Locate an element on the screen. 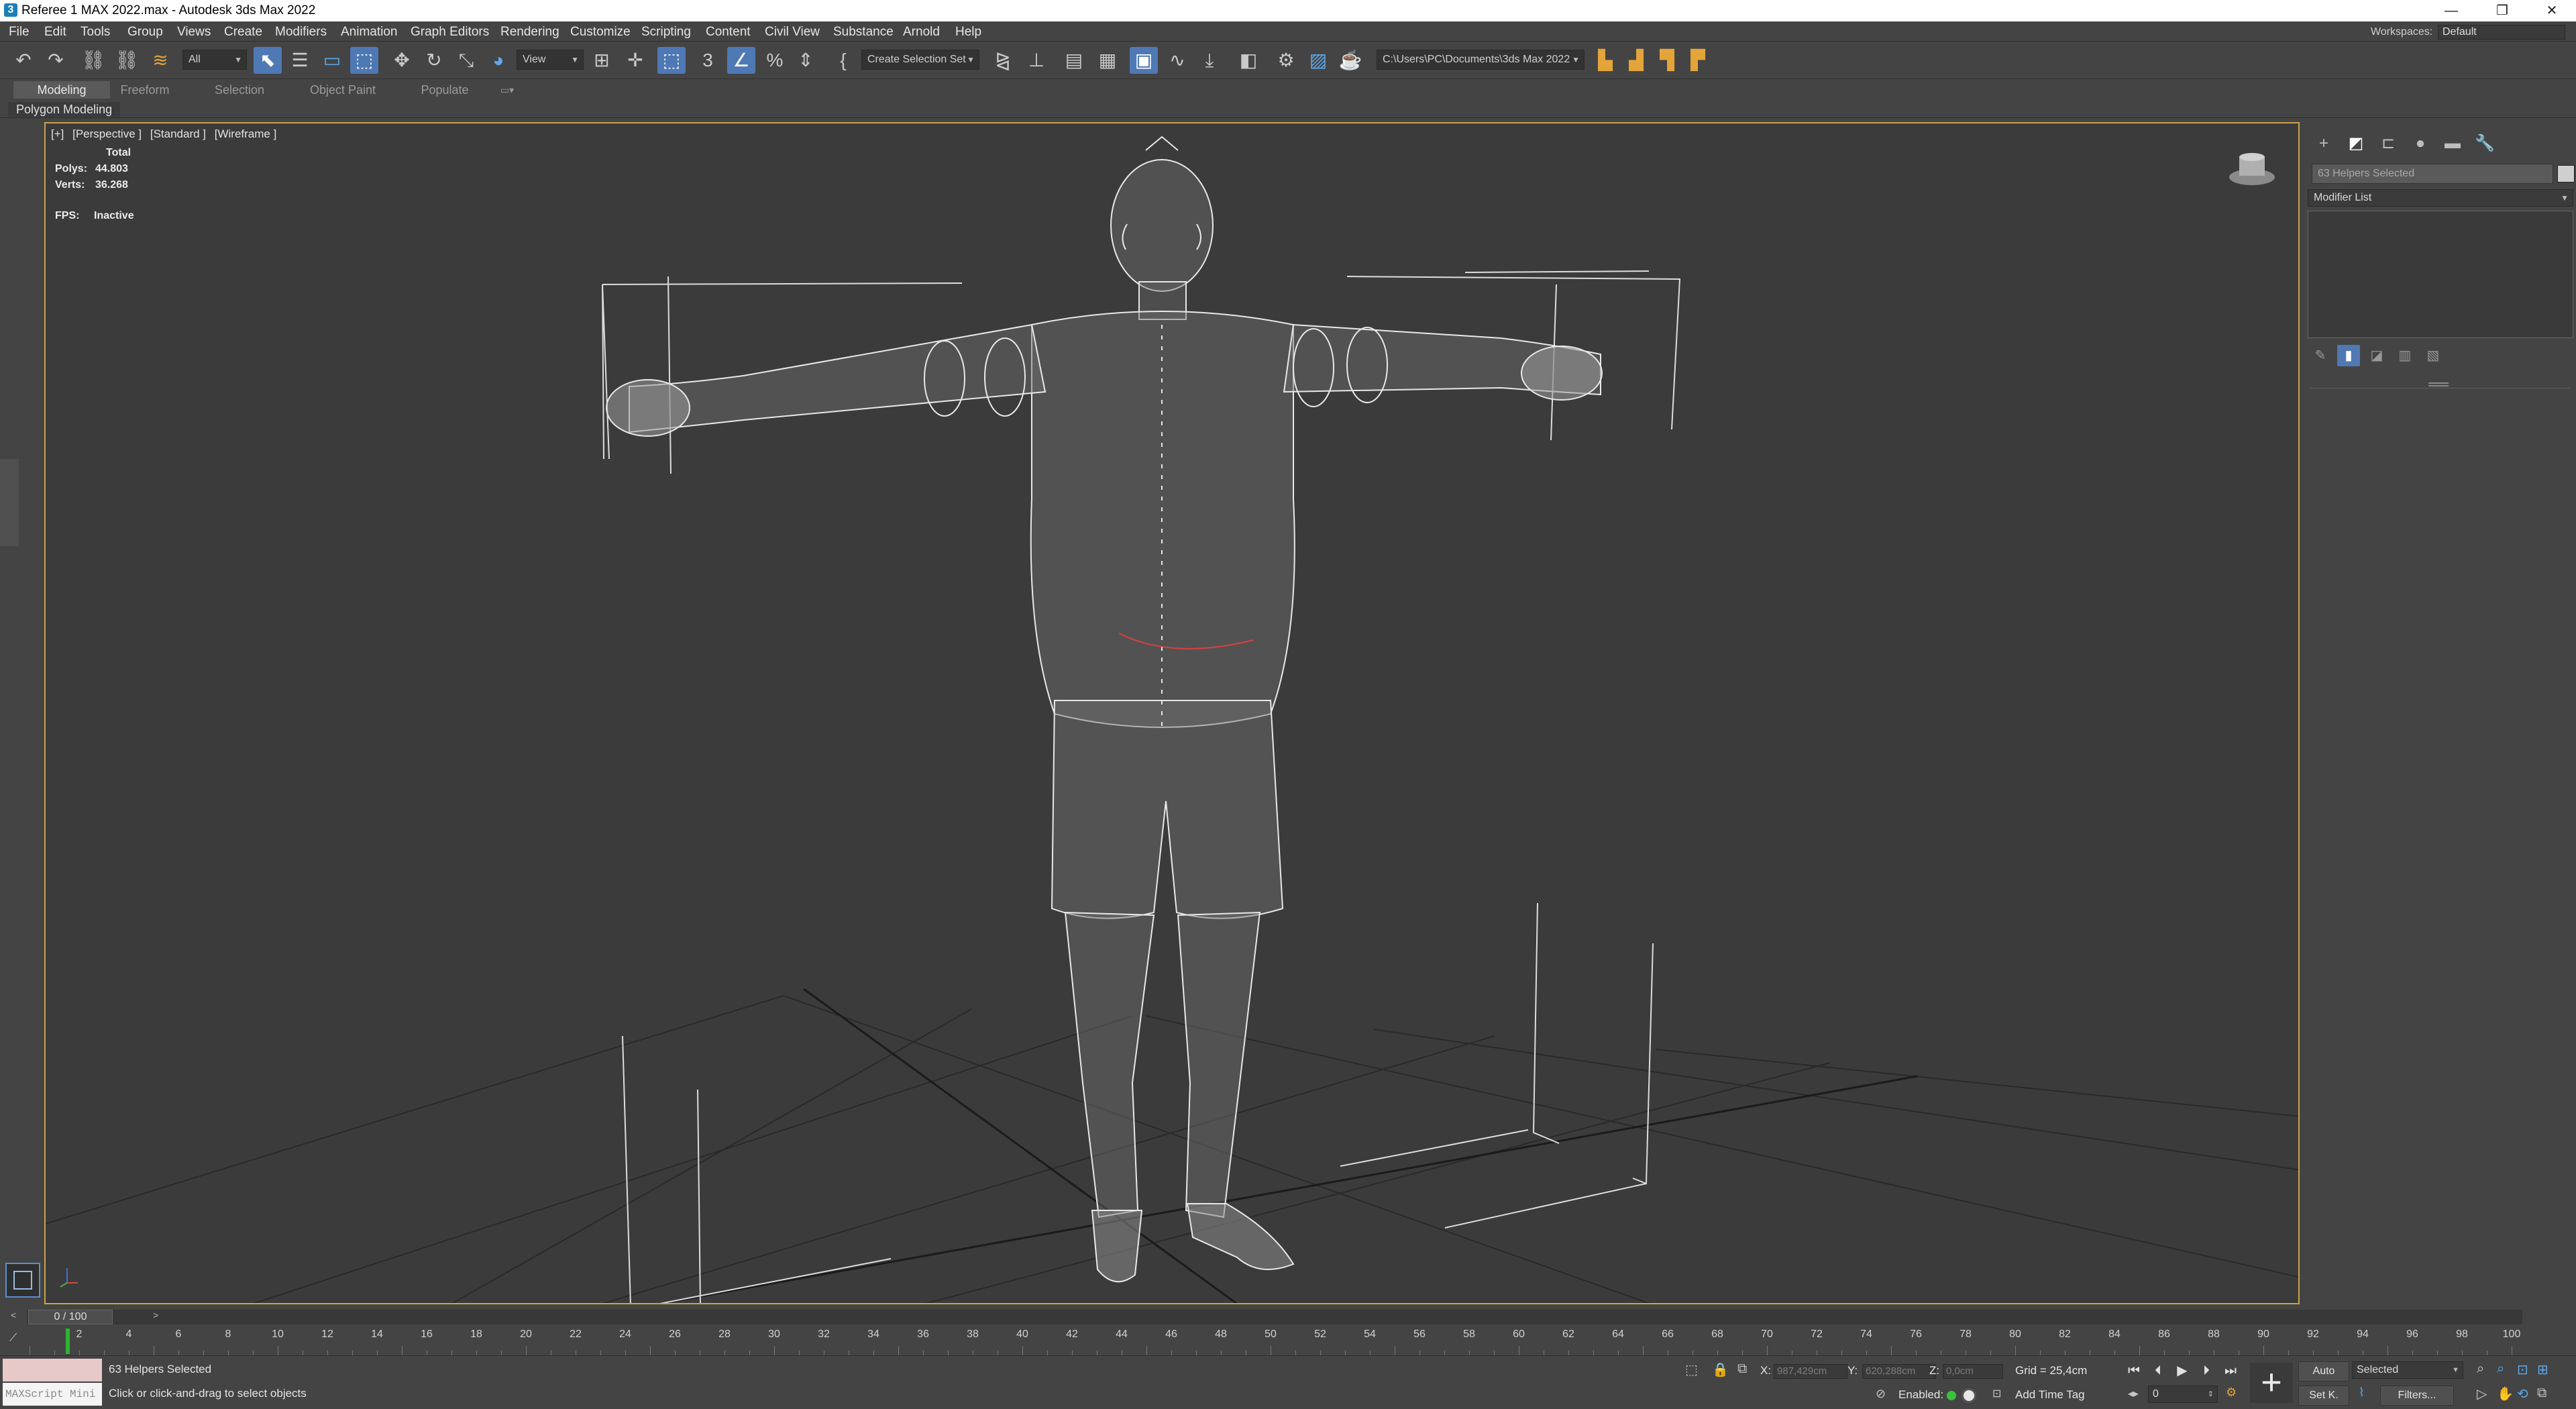  menu-substance: Substance is located at coordinates (863, 32).